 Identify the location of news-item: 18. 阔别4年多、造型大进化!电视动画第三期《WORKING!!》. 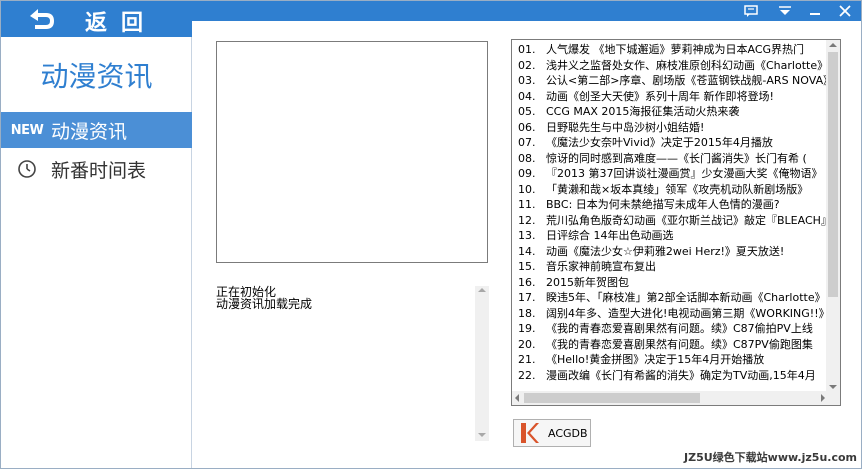
(674, 314).